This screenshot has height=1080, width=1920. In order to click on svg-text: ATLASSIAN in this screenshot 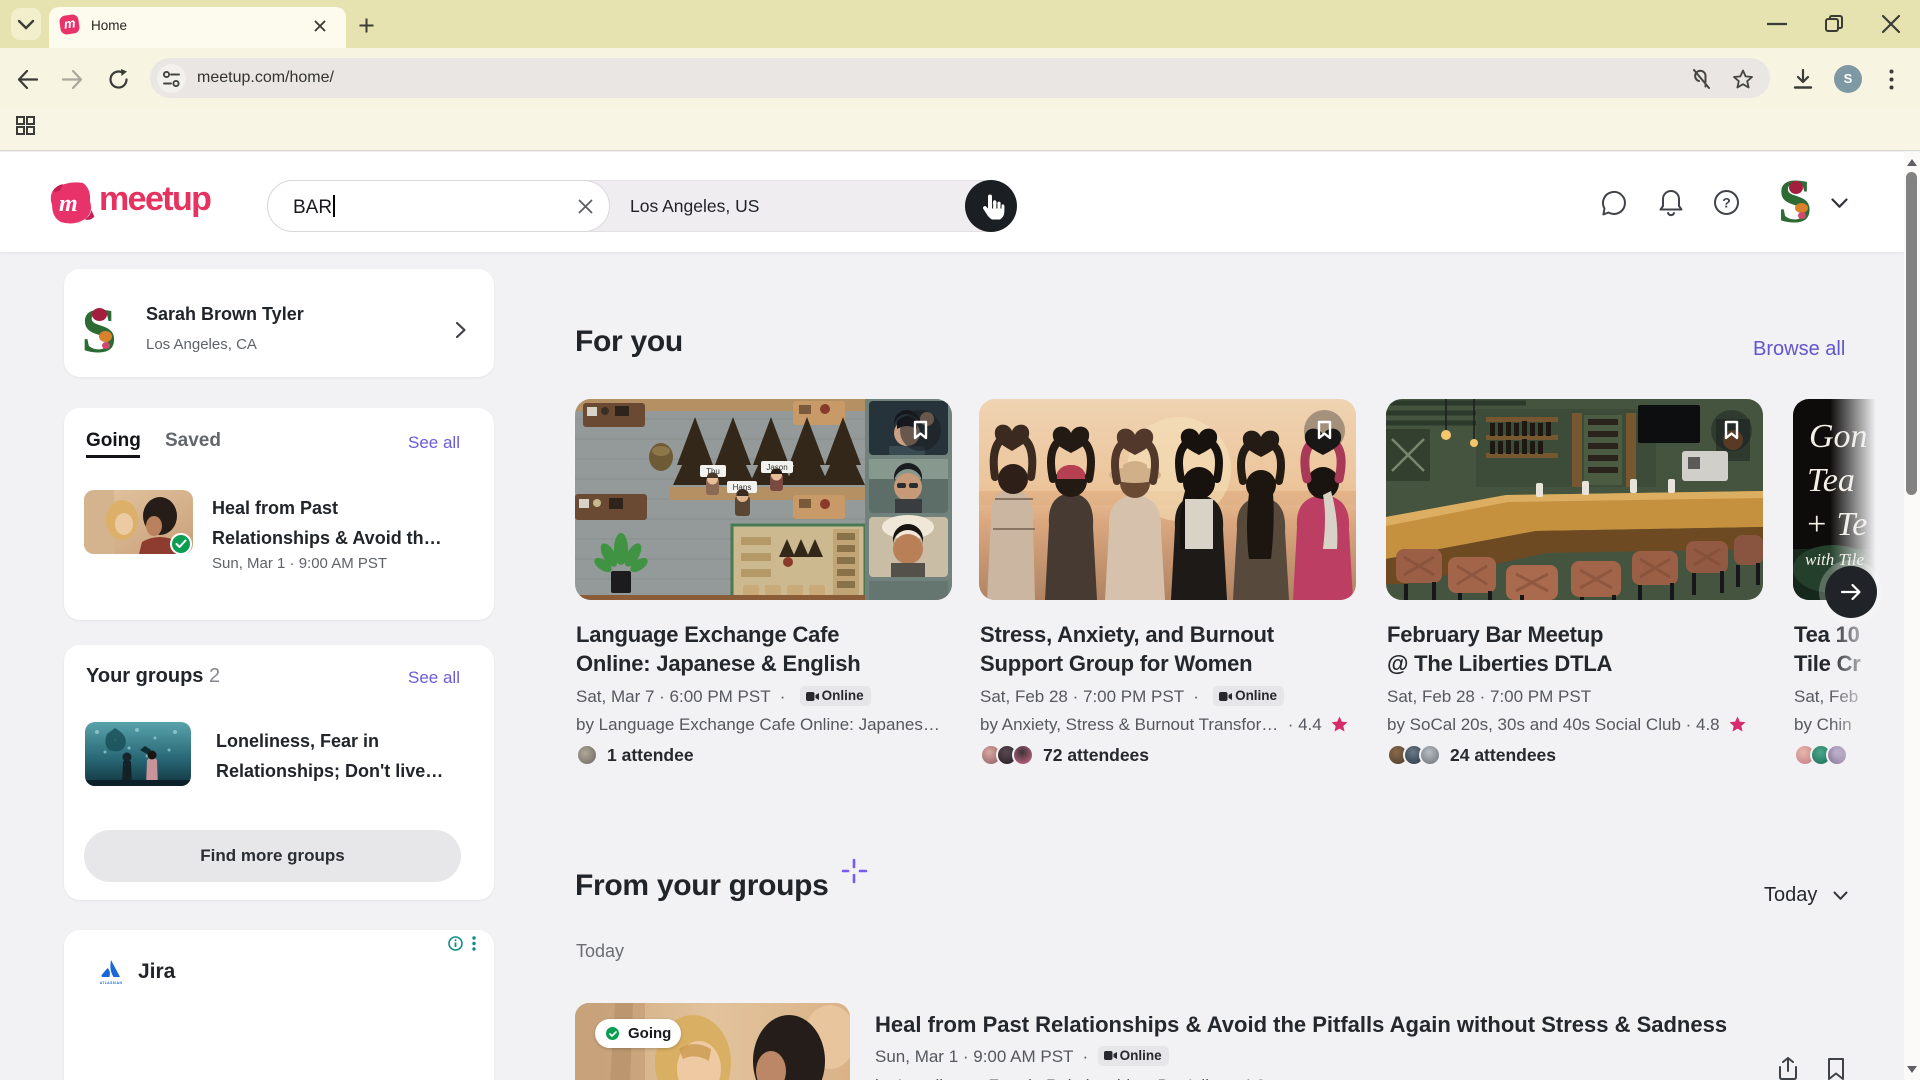, I will do `click(111, 983)`.